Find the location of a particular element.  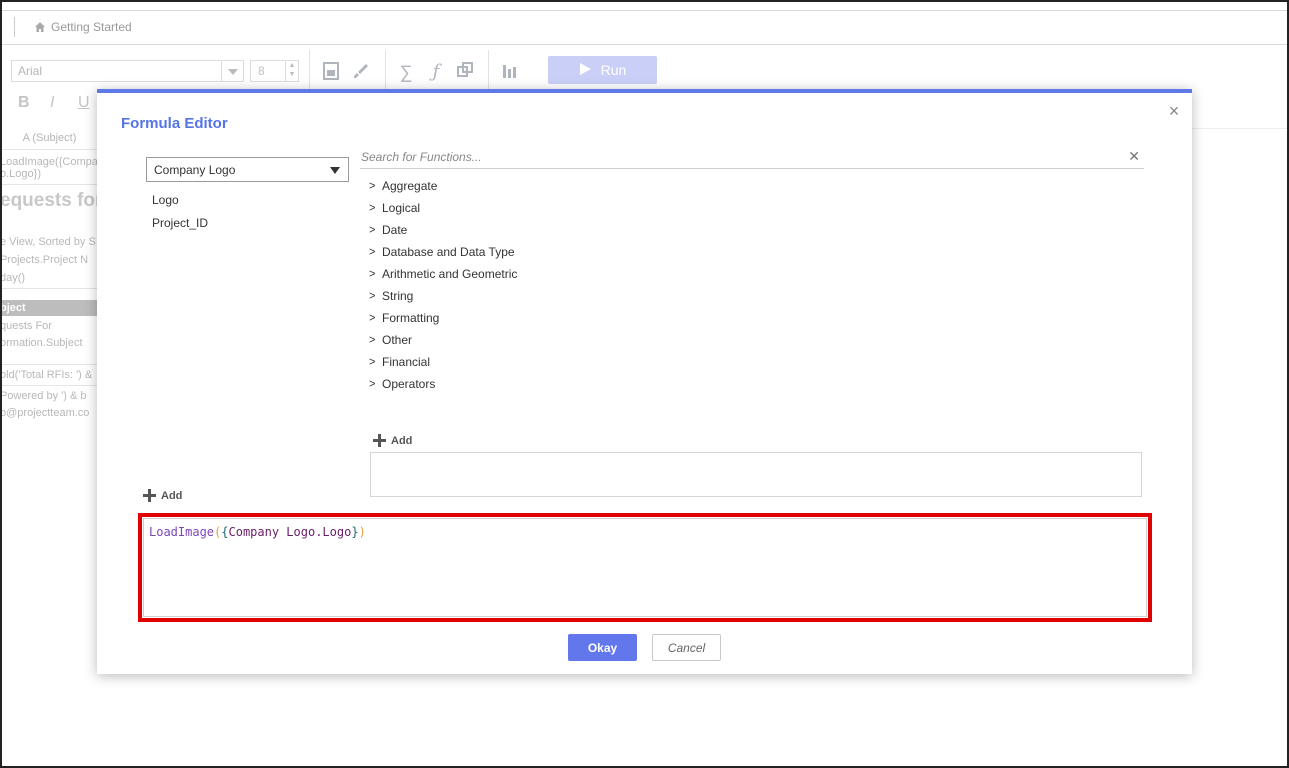

add-function-button: Add is located at coordinates (392, 440).